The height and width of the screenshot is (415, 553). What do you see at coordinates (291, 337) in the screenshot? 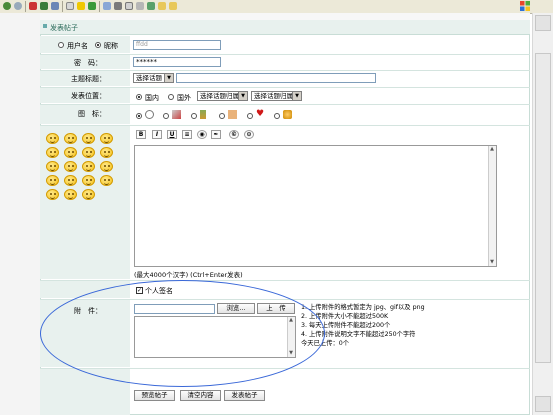
I see `attachment-scrollbar: ▲ ▼` at bounding box center [291, 337].